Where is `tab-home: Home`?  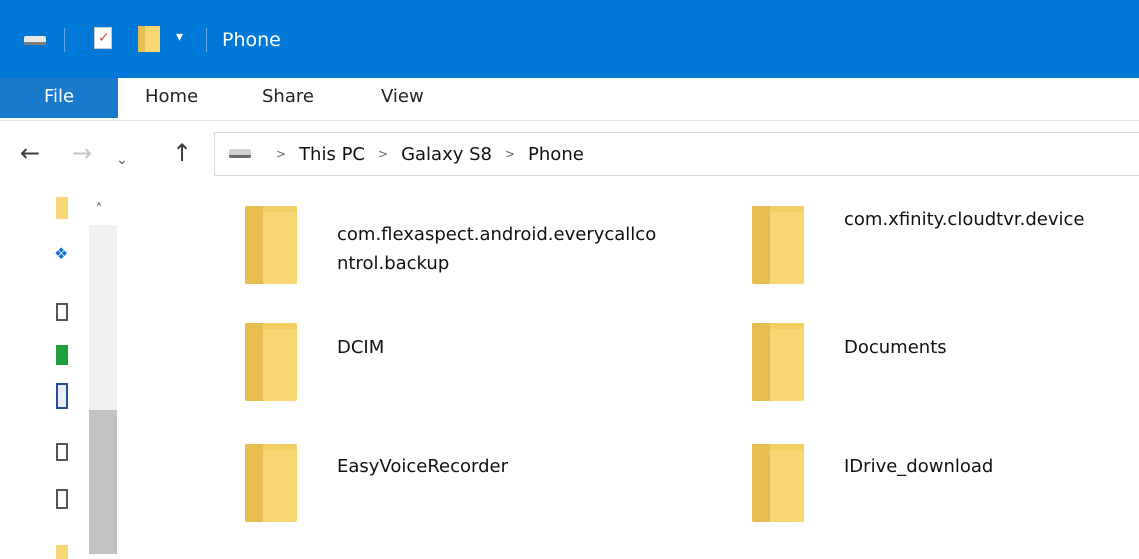
tab-home: Home is located at coordinates (171, 98).